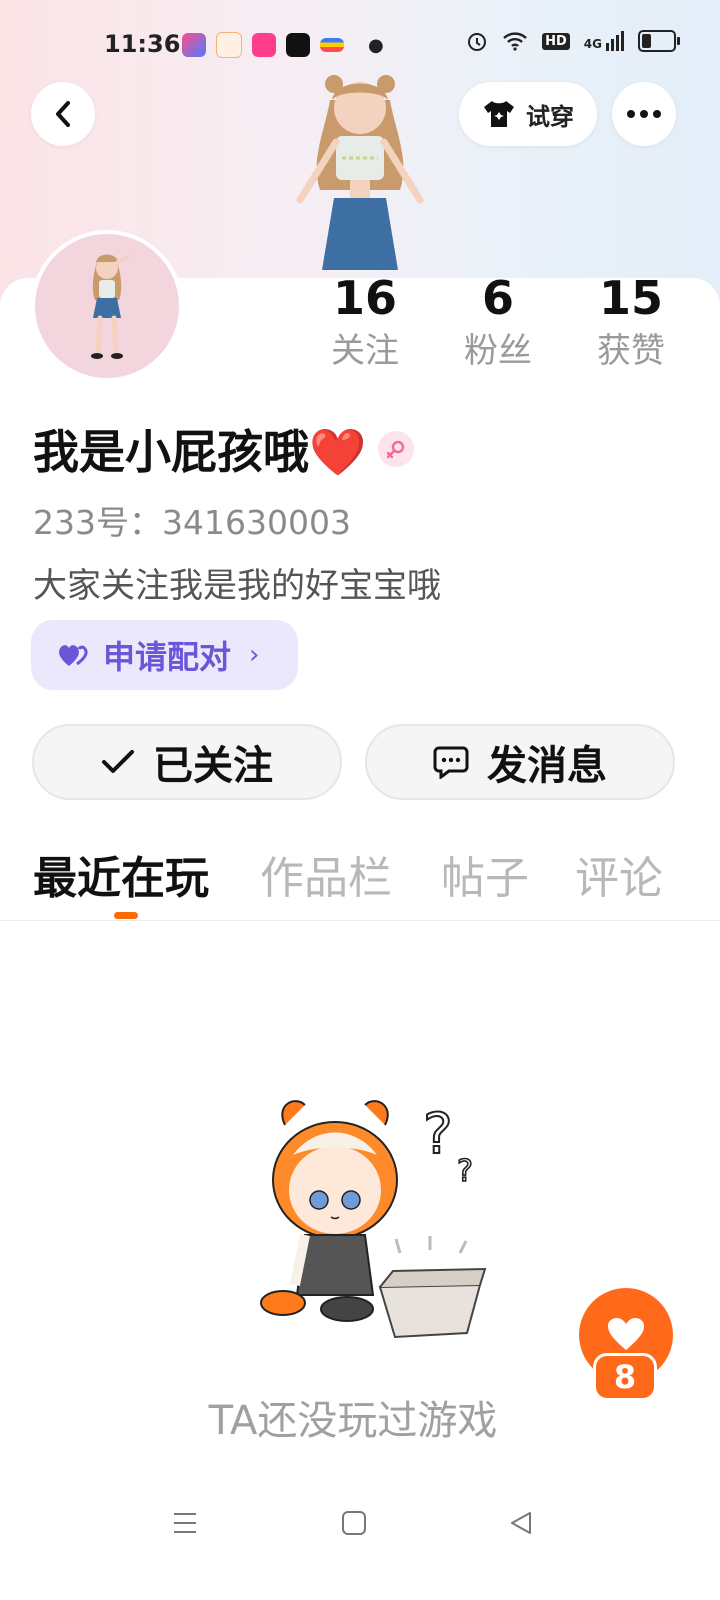 This screenshot has height=1600, width=720. I want to click on send-message-button: 发消息, so click(520, 762).